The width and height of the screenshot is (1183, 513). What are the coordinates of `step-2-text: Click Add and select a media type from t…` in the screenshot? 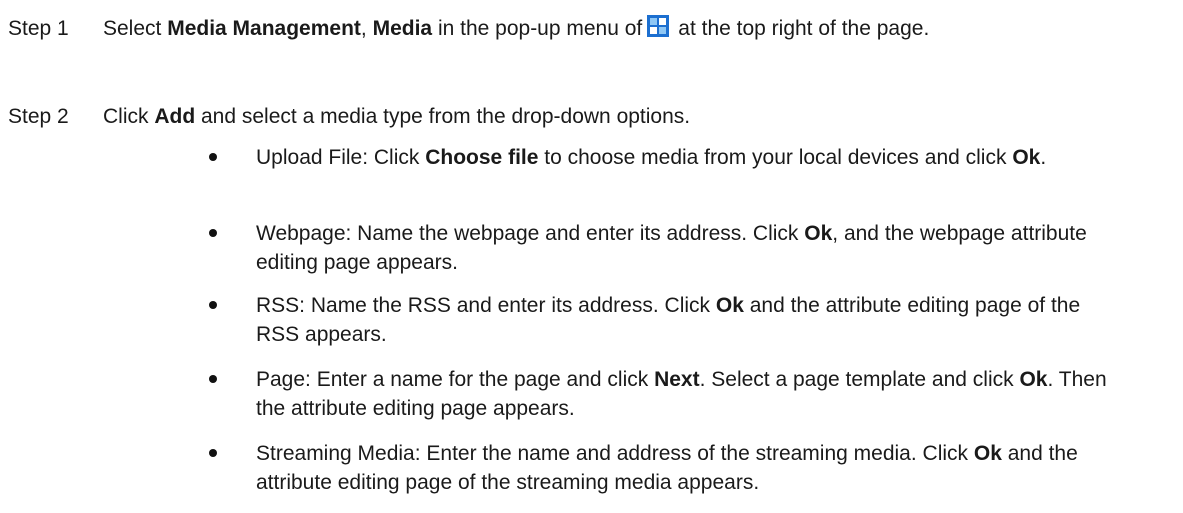 It's located at (608, 116).